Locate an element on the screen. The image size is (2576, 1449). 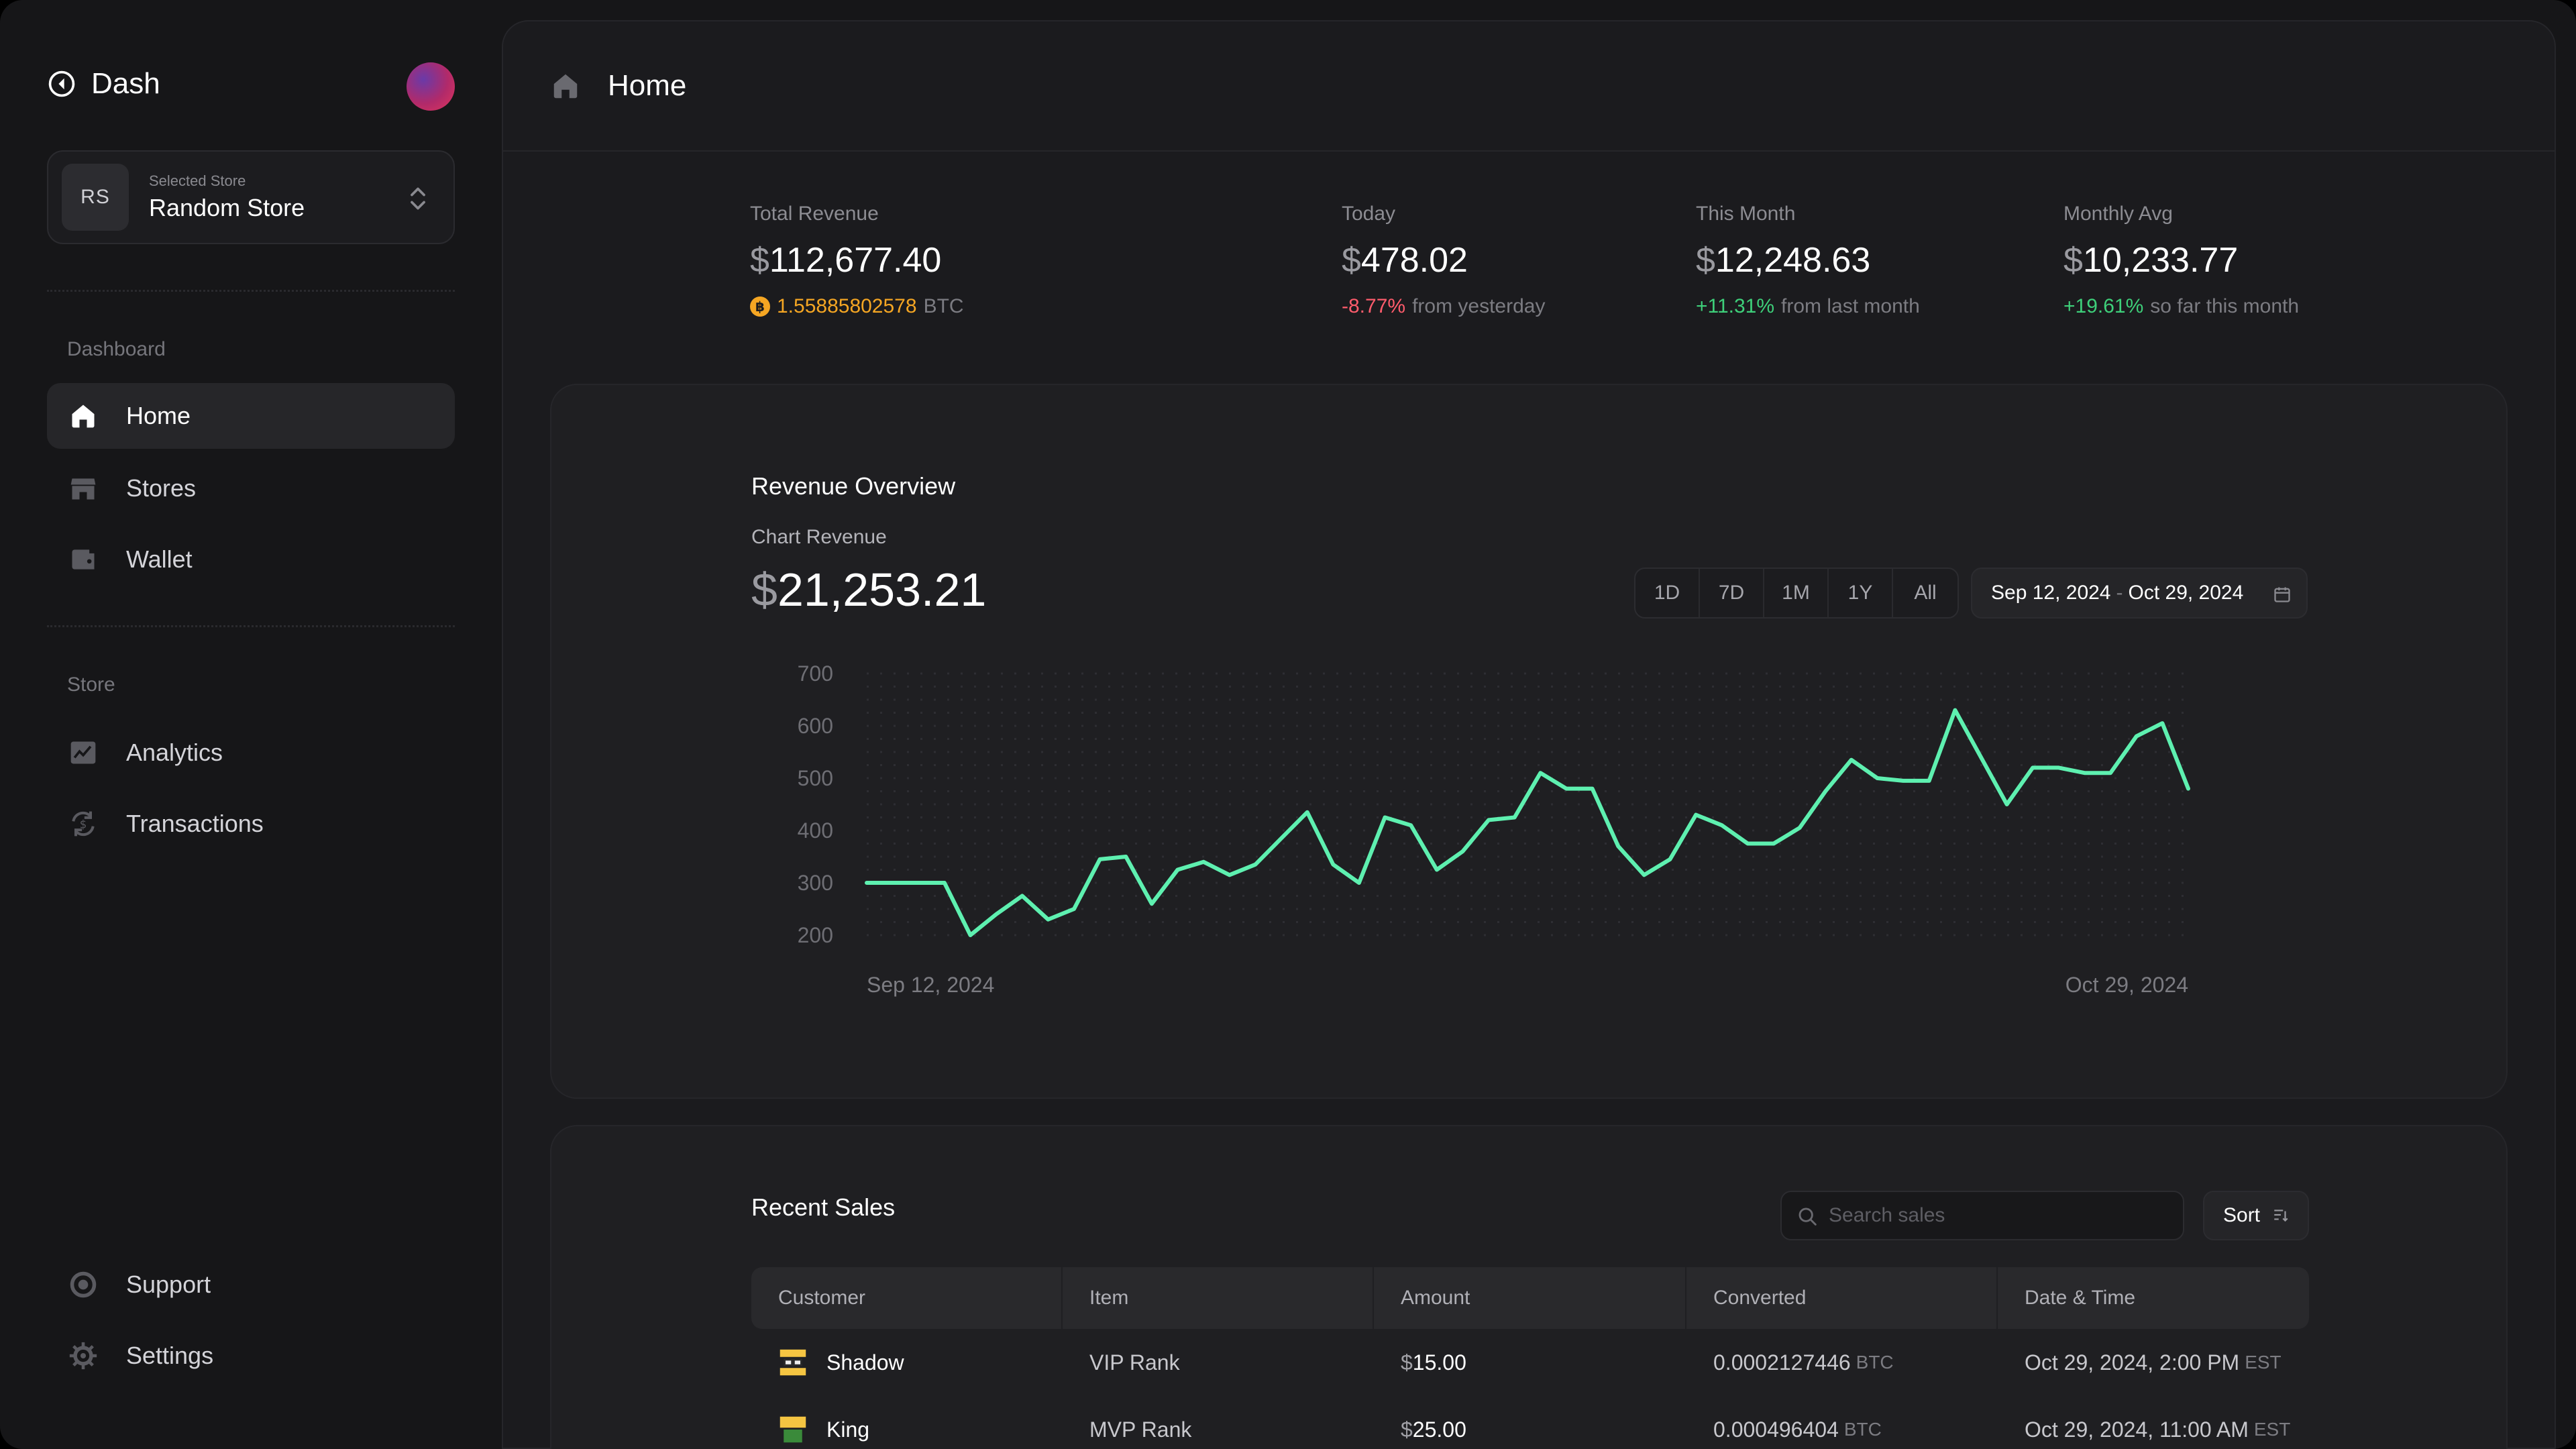
stat-sub: +19.61% so far this month is located at coordinates (2181, 306).